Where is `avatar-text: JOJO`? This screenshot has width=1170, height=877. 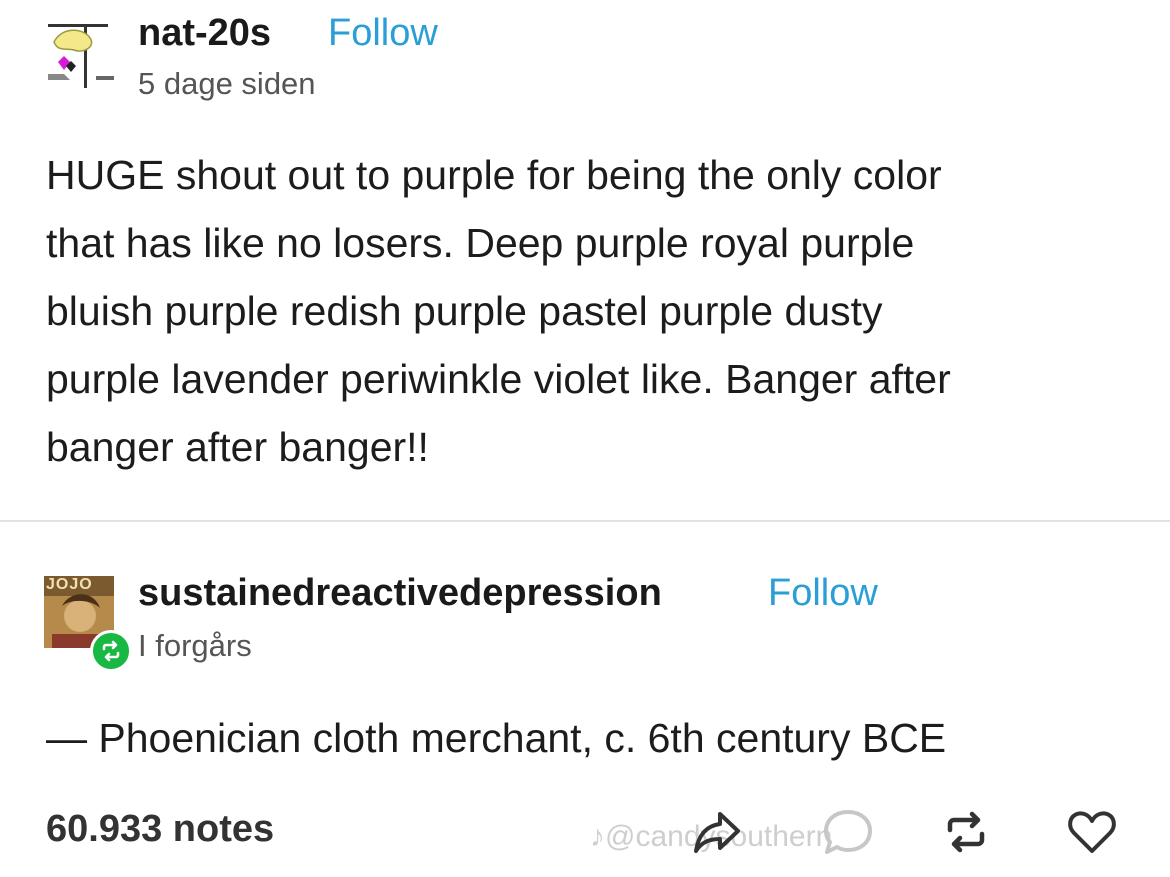 avatar-text: JOJO is located at coordinates (69, 584).